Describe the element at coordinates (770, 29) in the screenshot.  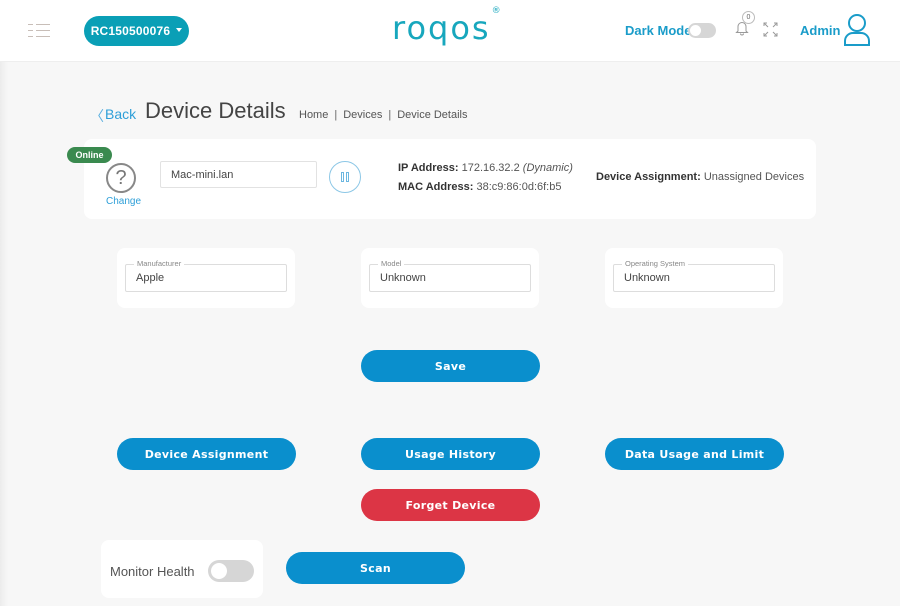
I see `fullscreen-icon` at that location.